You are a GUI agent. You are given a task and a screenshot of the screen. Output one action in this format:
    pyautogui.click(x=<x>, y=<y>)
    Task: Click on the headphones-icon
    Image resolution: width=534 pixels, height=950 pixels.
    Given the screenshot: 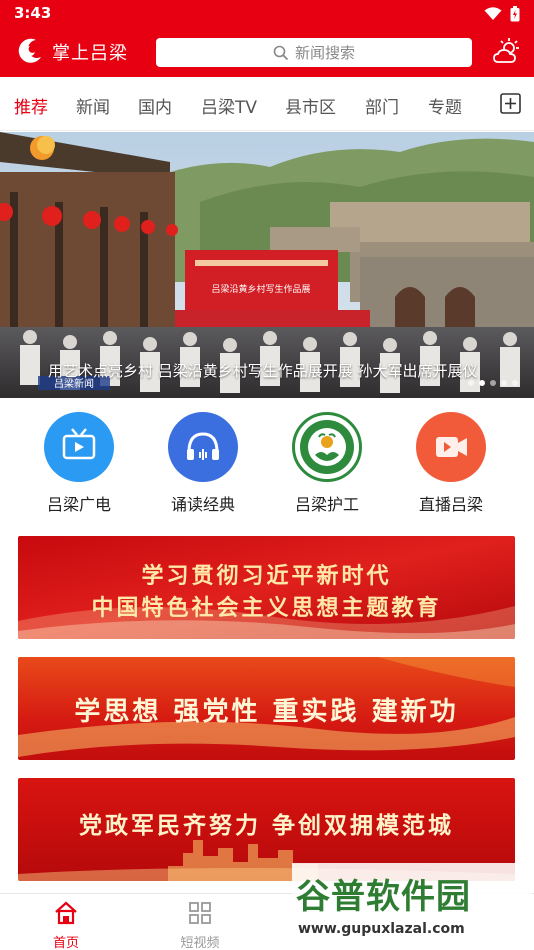 What is the action you would take?
    pyautogui.click(x=203, y=446)
    